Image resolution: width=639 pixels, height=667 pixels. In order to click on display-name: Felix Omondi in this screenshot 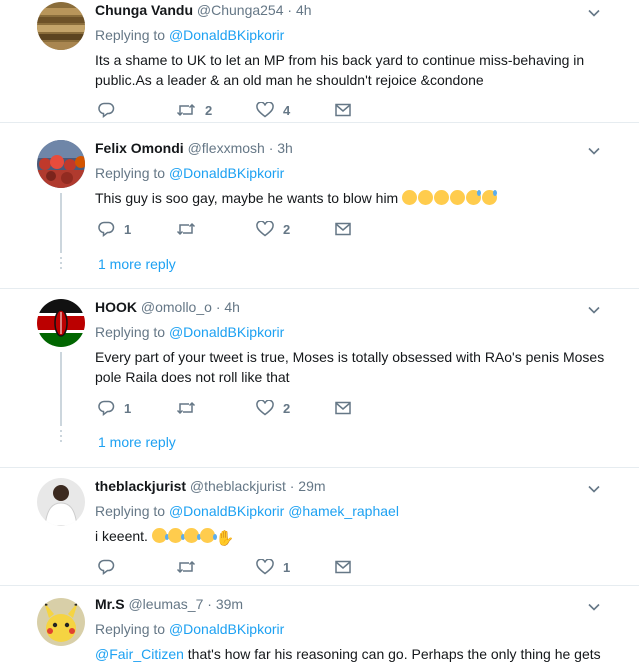, I will do `click(139, 148)`.